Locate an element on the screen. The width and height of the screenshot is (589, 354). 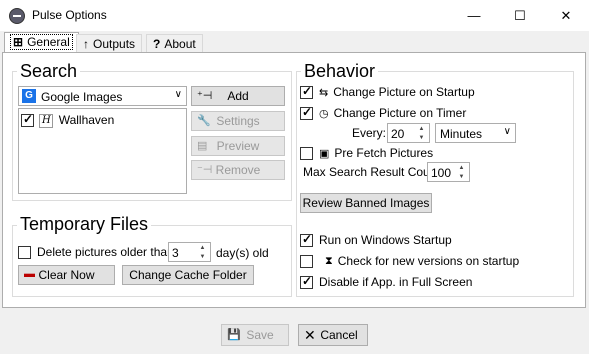
search-group-title: Search is located at coordinates (49, 71).